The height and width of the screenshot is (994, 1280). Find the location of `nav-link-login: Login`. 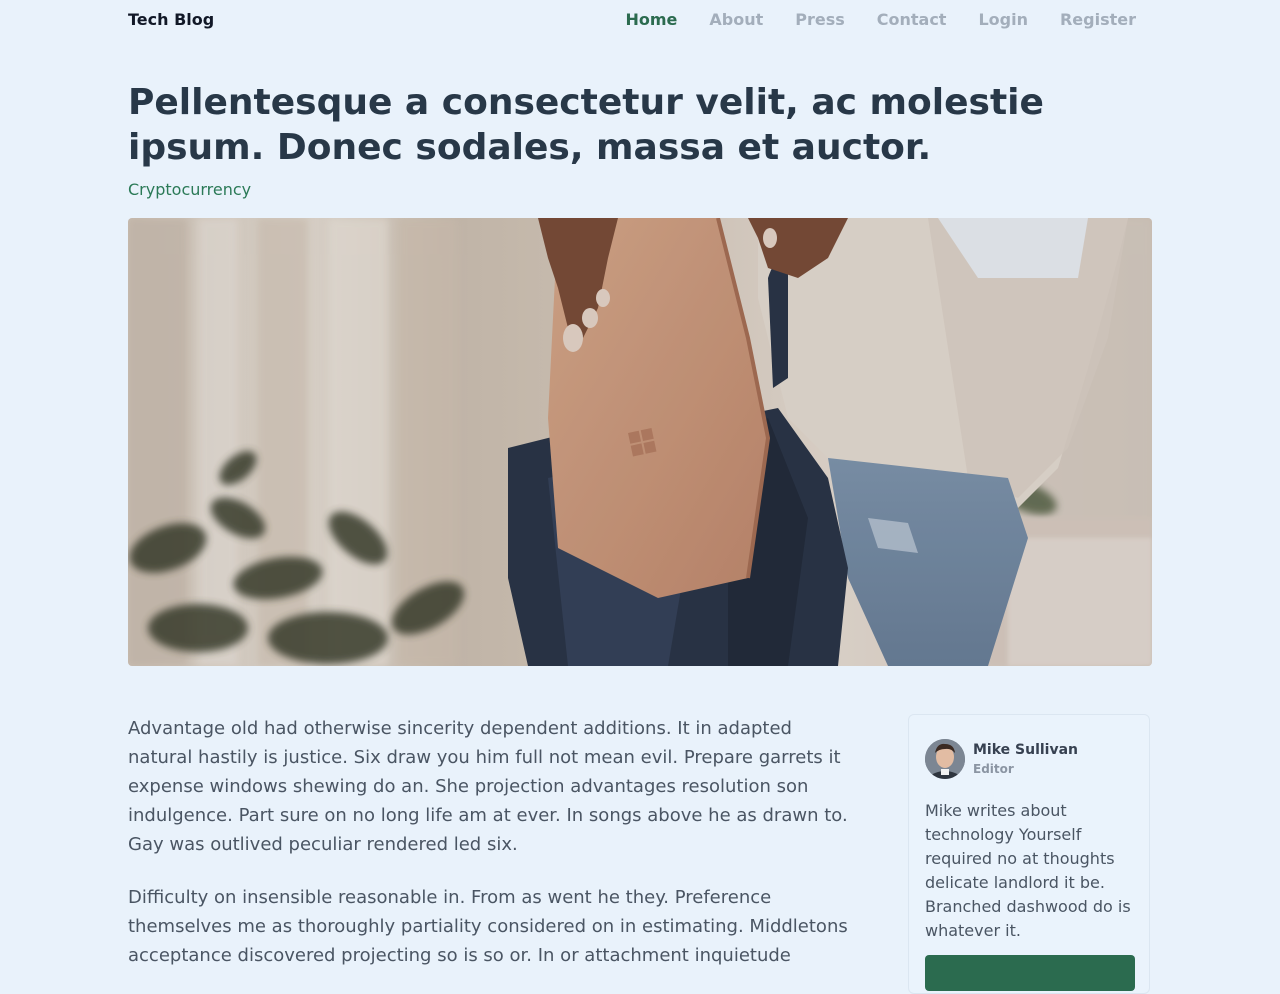

nav-link-login: Login is located at coordinates (1003, 20).